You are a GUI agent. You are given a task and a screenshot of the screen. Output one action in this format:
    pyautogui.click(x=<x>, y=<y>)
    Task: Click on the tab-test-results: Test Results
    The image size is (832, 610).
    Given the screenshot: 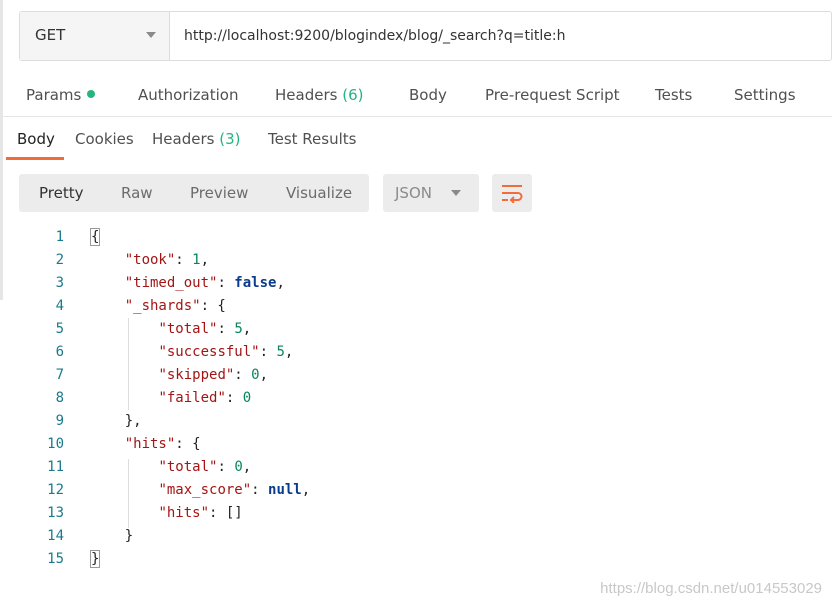 What is the action you would take?
    pyautogui.click(x=312, y=139)
    